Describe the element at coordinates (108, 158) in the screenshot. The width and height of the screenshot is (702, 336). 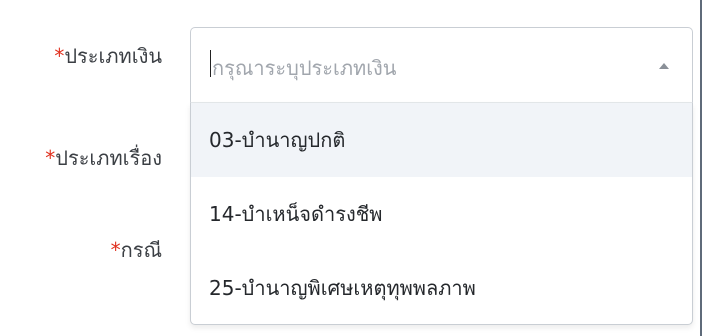
I see `subject-type-label: ประเภทเรื่อง` at that location.